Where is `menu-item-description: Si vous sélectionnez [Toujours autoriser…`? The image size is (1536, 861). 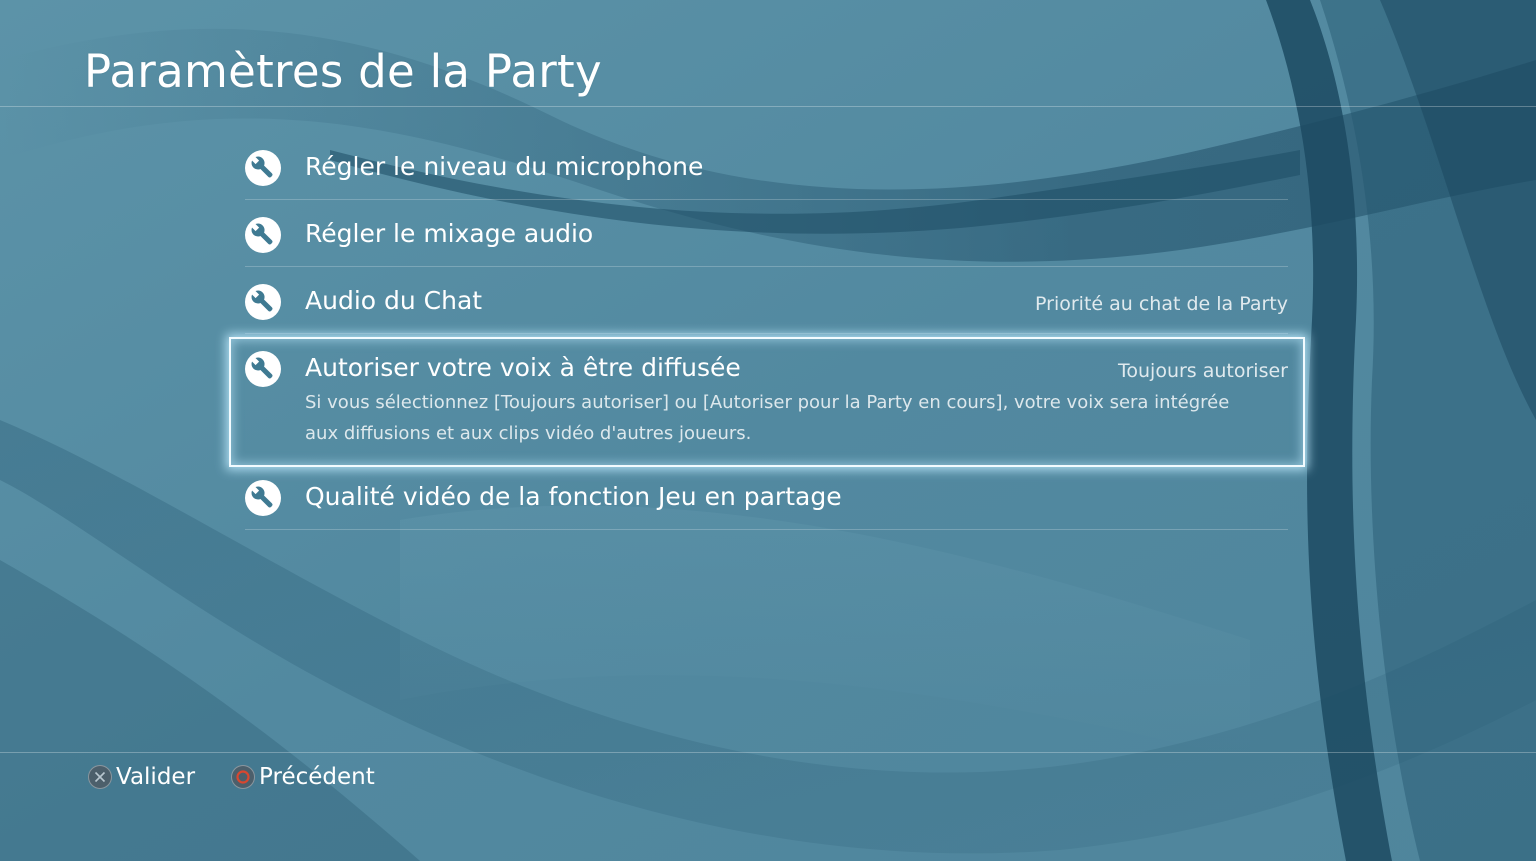 menu-item-description: Si vous sélectionnez [Toujours autoriser… is located at coordinates (767, 418).